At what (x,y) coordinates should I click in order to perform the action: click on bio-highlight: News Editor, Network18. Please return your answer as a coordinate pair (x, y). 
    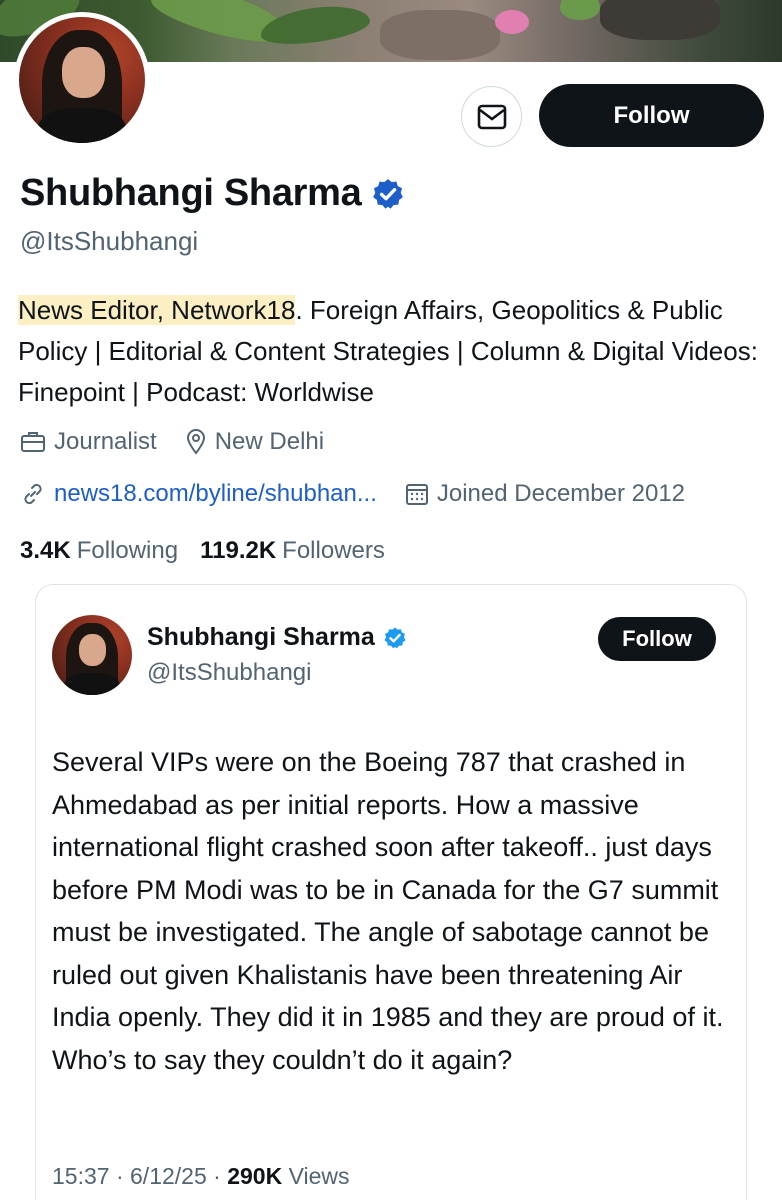
    Looking at the image, I should click on (157, 310).